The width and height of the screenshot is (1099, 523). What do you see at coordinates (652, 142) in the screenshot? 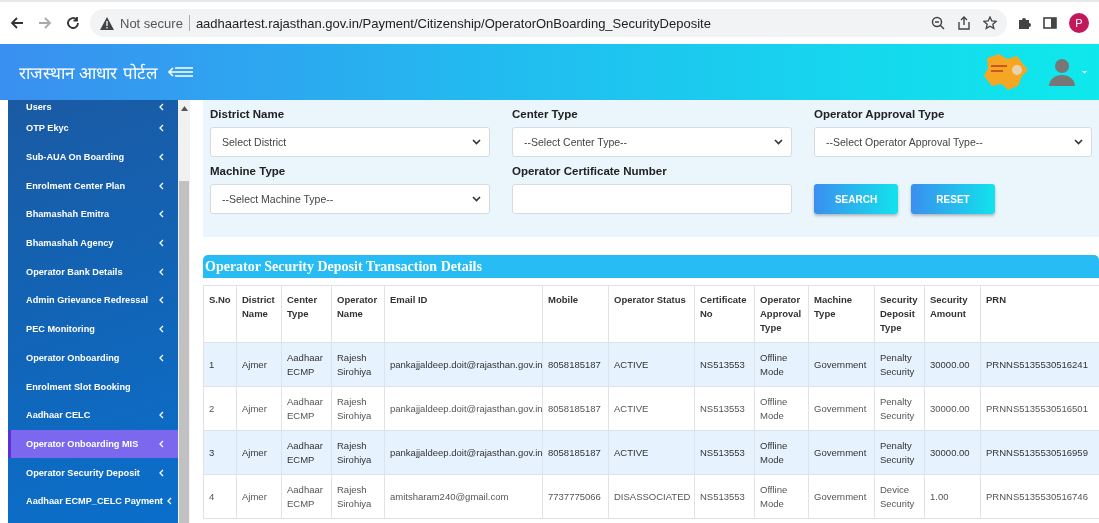
I see `dropdown-field: --Select Center Type--` at bounding box center [652, 142].